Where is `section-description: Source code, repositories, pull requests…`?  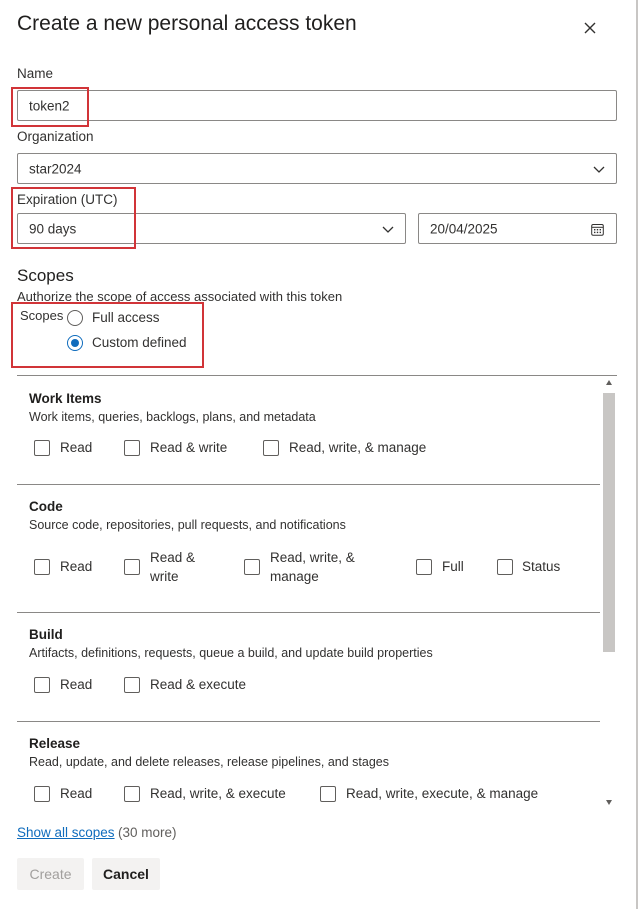
section-description: Source code, repositories, pull requests… is located at coordinates (187, 525).